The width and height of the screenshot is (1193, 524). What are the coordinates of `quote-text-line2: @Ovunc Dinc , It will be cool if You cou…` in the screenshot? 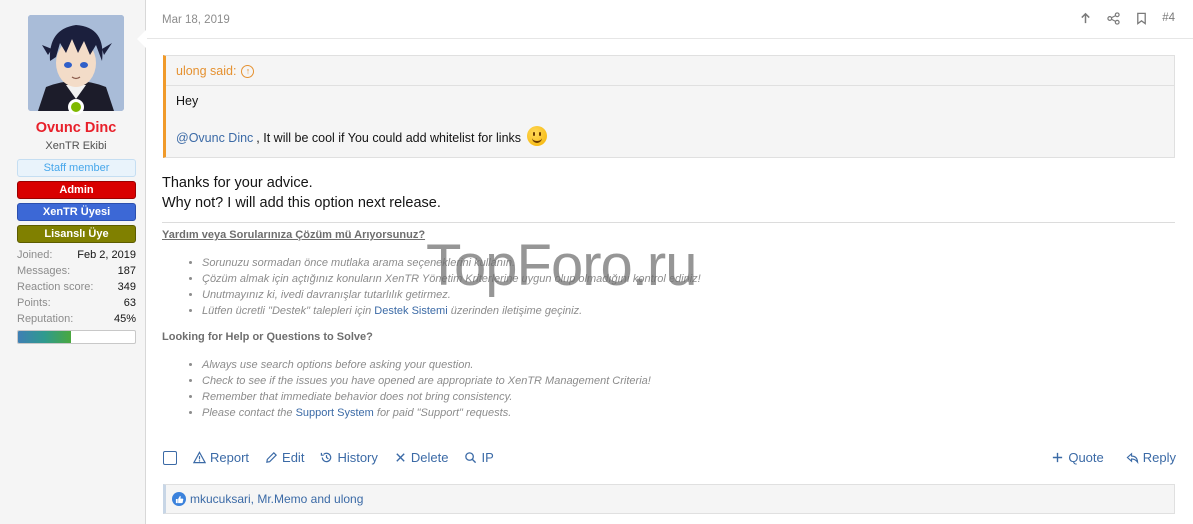 It's located at (362, 137).